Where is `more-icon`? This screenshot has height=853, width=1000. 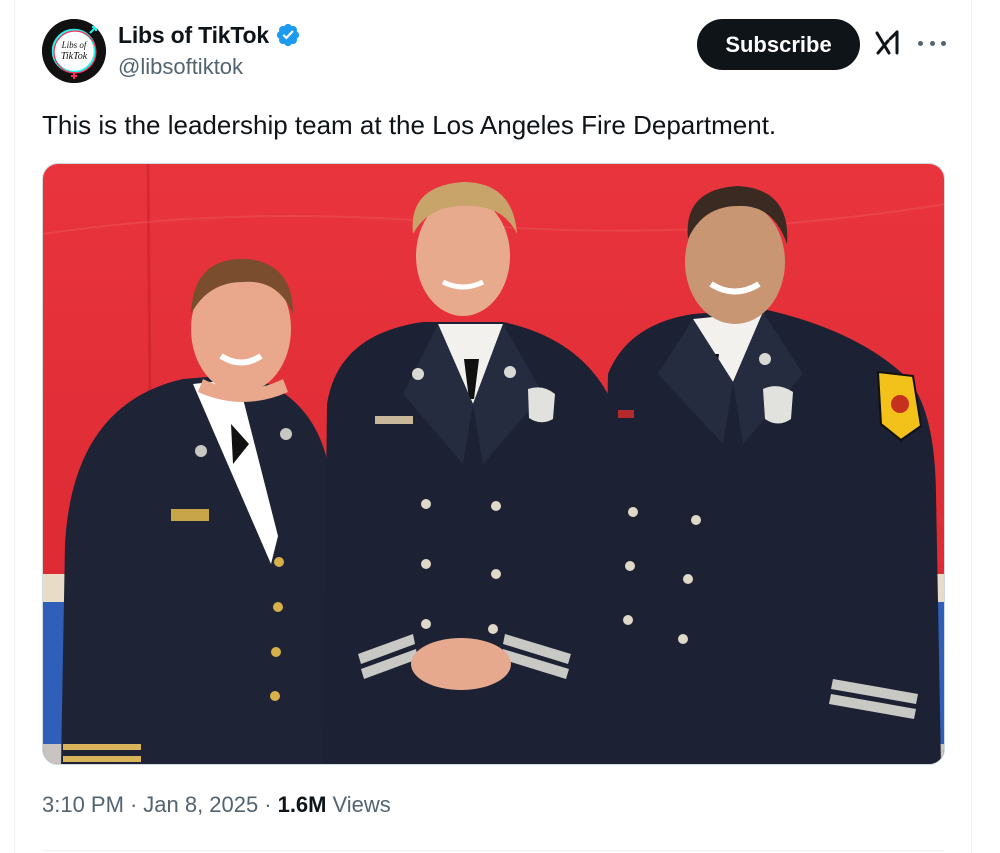 more-icon is located at coordinates (932, 43).